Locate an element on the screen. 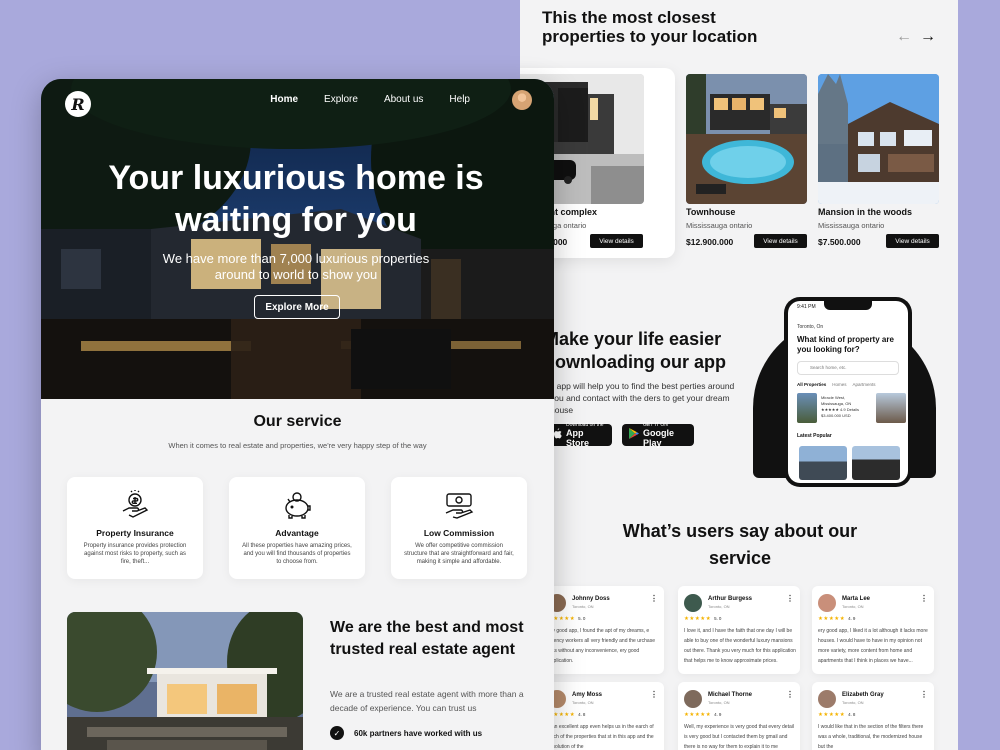 This screenshot has width=1000, height=750. partners-text: 60k partners have worked with us is located at coordinates (418, 733).